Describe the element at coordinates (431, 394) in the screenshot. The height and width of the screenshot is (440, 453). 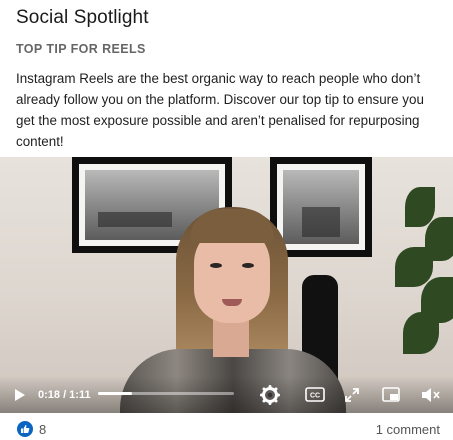
I see `volume-muted-icon` at that location.